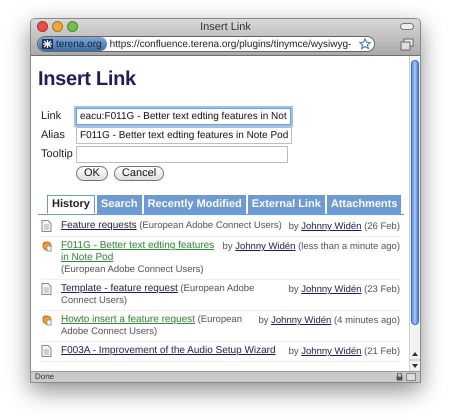 The height and width of the screenshot is (419, 450). Describe the element at coordinates (184, 135) in the screenshot. I see `input-field: F011G - Better text edting features in Note Pod` at that location.